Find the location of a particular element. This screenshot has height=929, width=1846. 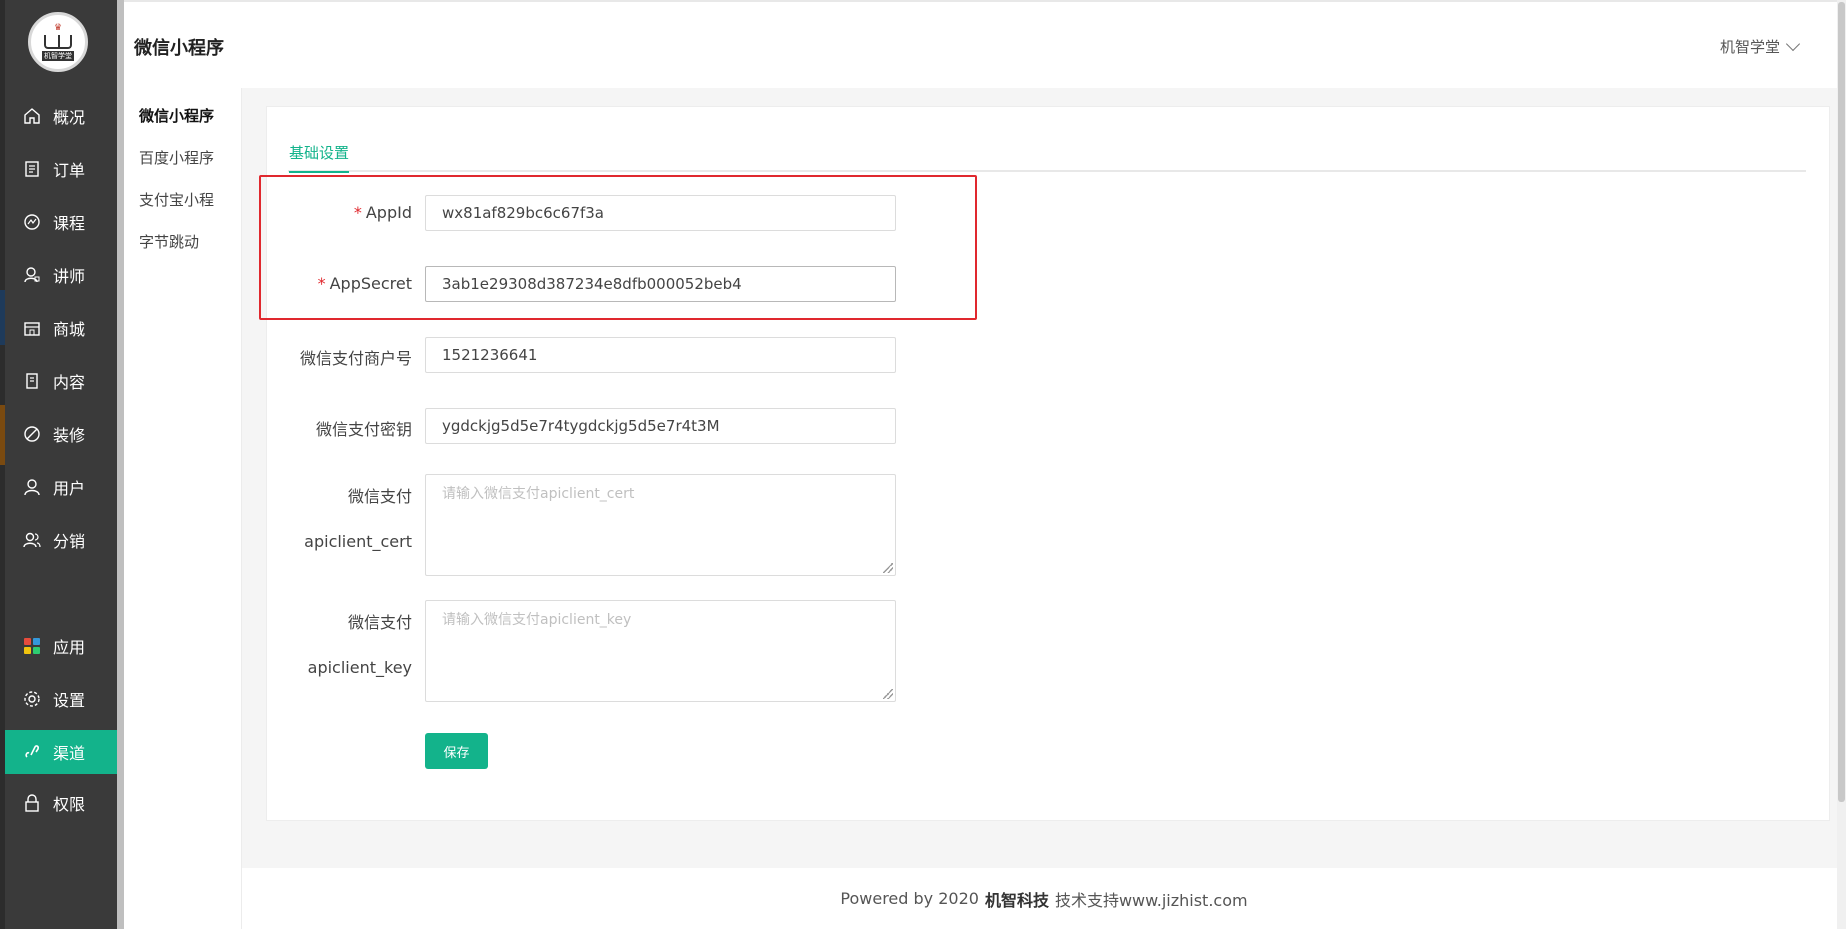

sidebar-item-permissions: 权限 is located at coordinates (61, 803).